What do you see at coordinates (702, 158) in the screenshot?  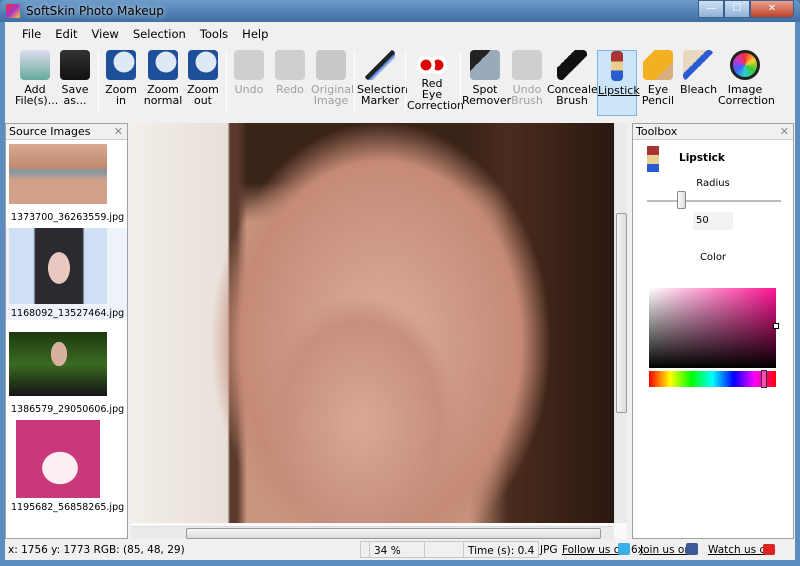 I see `tool-name: Lipstick` at bounding box center [702, 158].